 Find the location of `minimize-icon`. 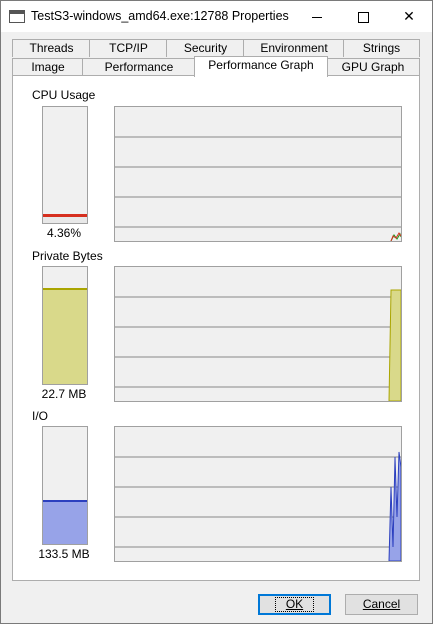

minimize-icon is located at coordinates (317, 17).